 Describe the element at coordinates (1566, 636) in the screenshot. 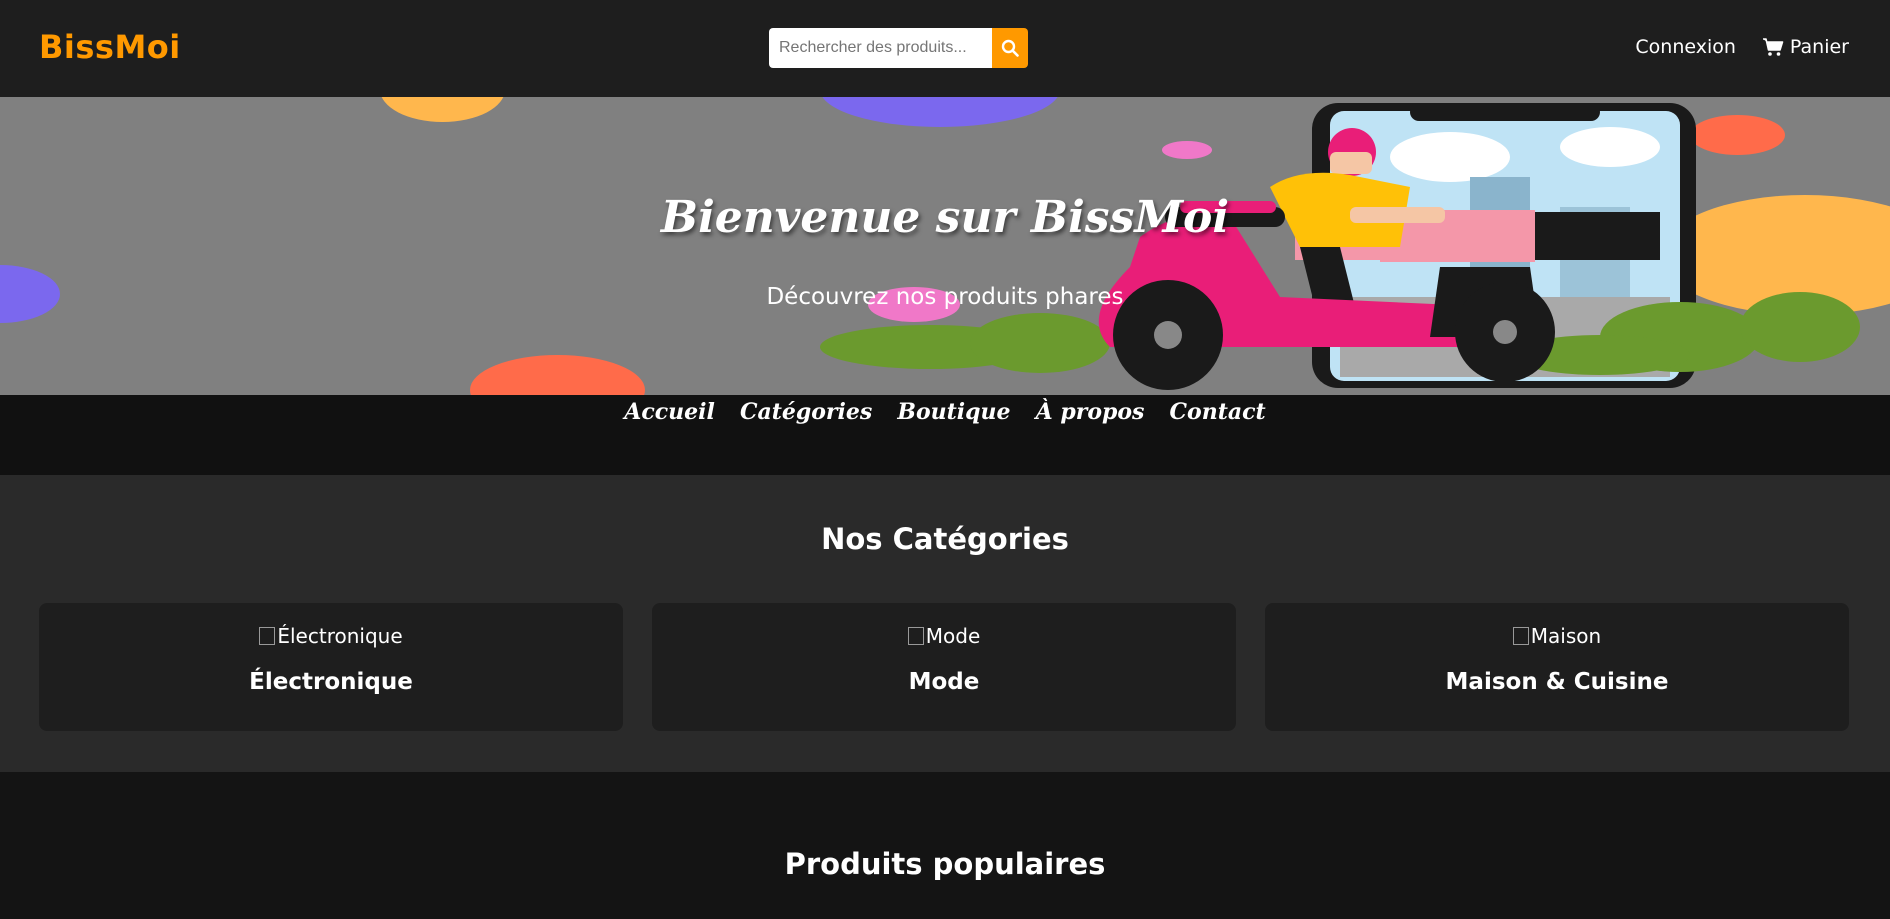

I see `category-image-alt: Maison` at that location.